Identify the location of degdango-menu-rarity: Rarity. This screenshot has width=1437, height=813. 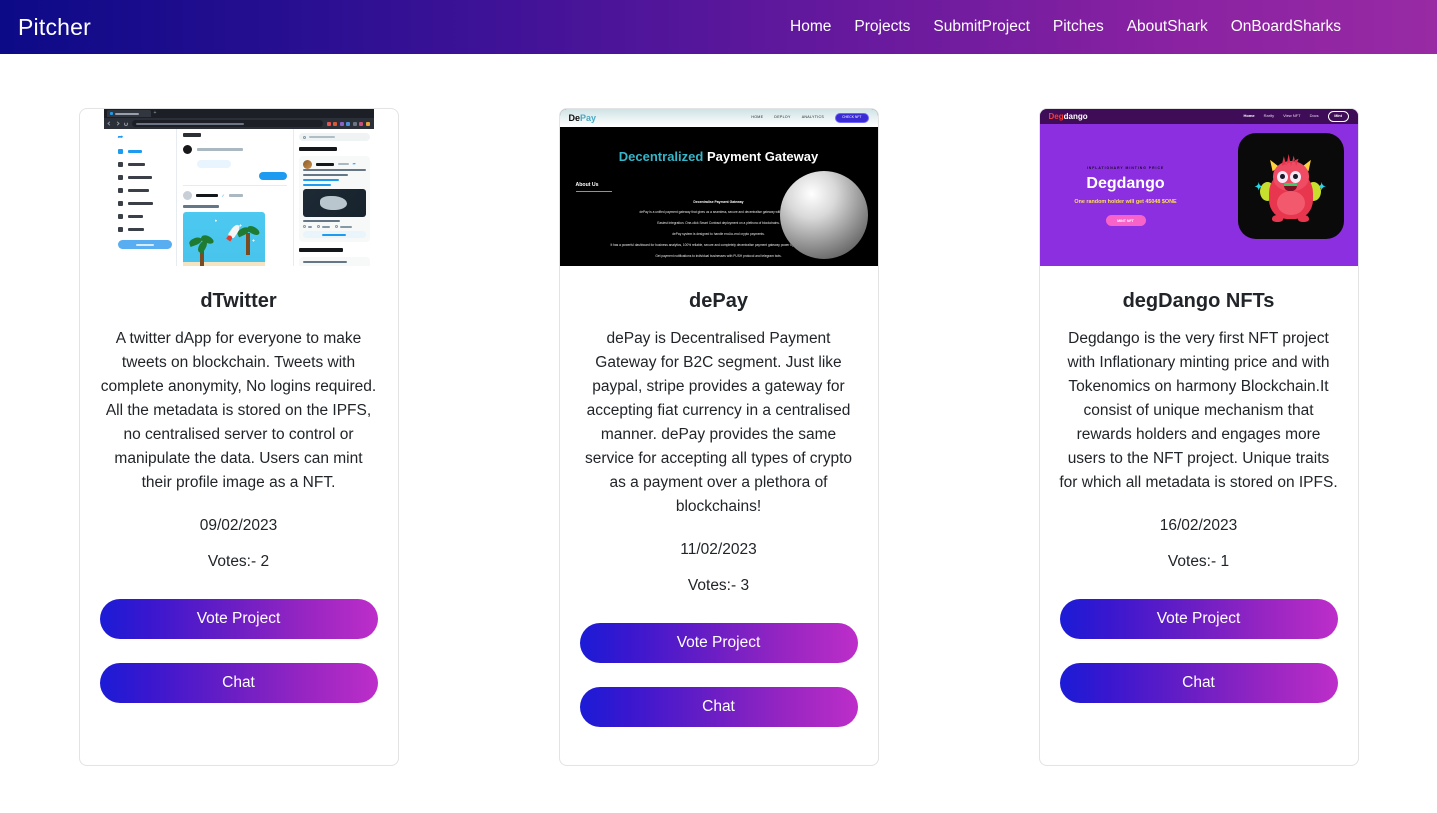
(1269, 116).